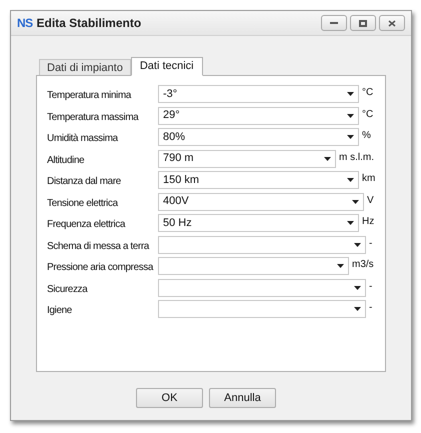 Image resolution: width=421 pixels, height=433 pixels. What do you see at coordinates (66, 161) in the screenshot?
I see `field-label: Altitudine` at bounding box center [66, 161].